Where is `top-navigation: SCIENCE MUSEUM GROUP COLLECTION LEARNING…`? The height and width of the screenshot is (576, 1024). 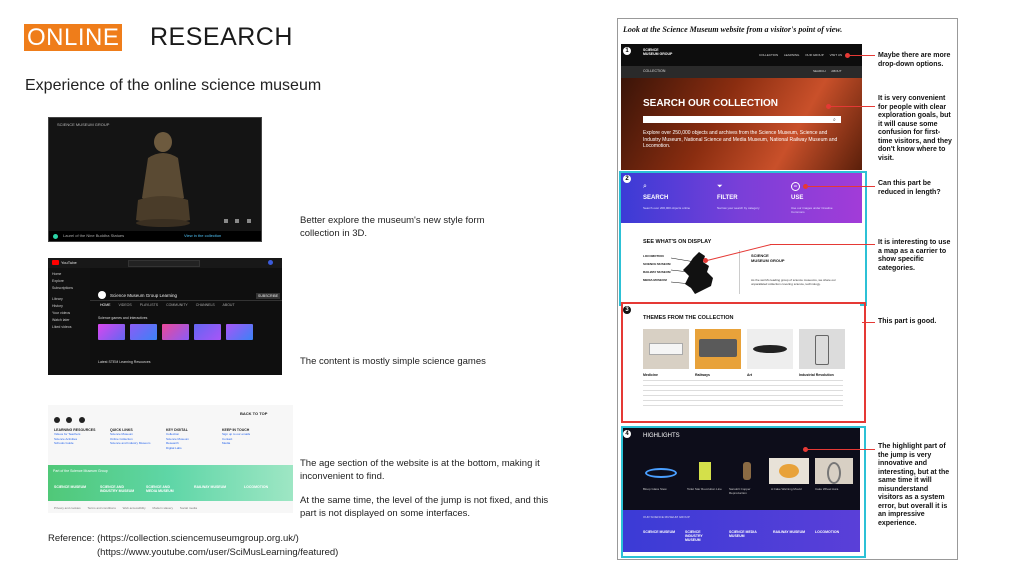
top-navigation: SCIENCE MUSEUM GROUP COLLECTION LEARNING… is located at coordinates (741, 55).